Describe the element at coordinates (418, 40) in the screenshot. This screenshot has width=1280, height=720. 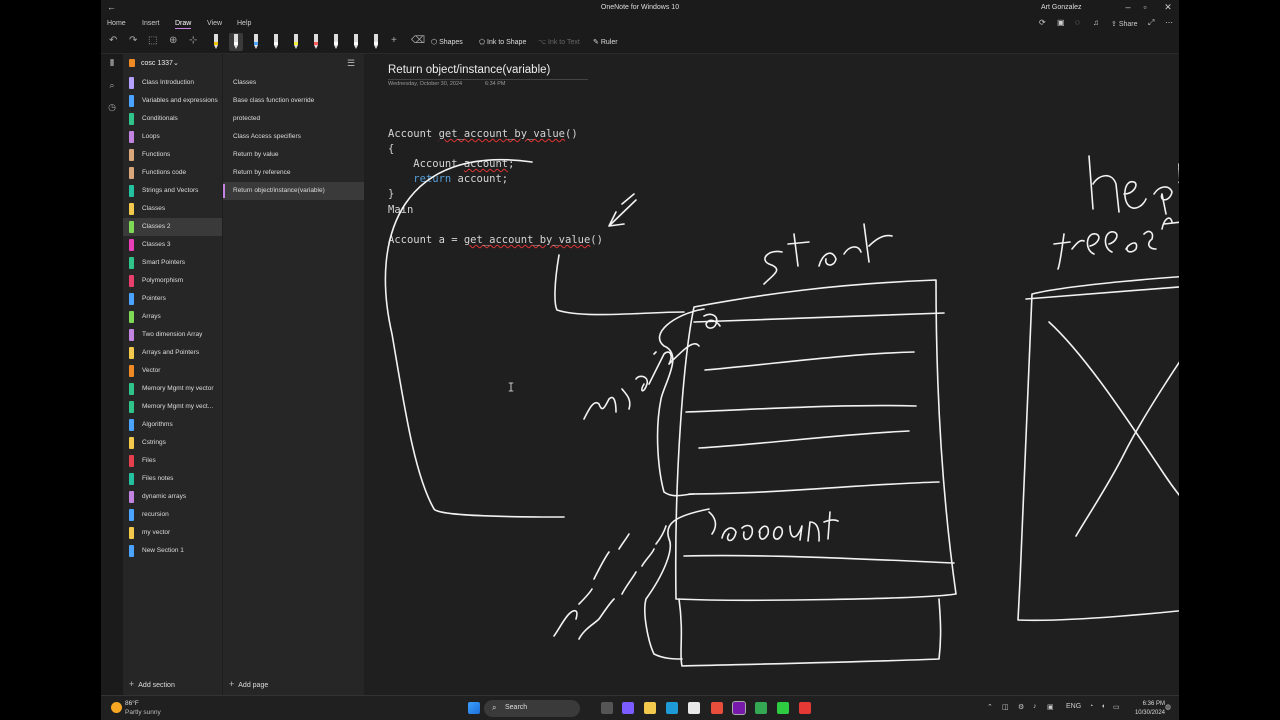
I see `eraser-icon: ⌫` at that location.